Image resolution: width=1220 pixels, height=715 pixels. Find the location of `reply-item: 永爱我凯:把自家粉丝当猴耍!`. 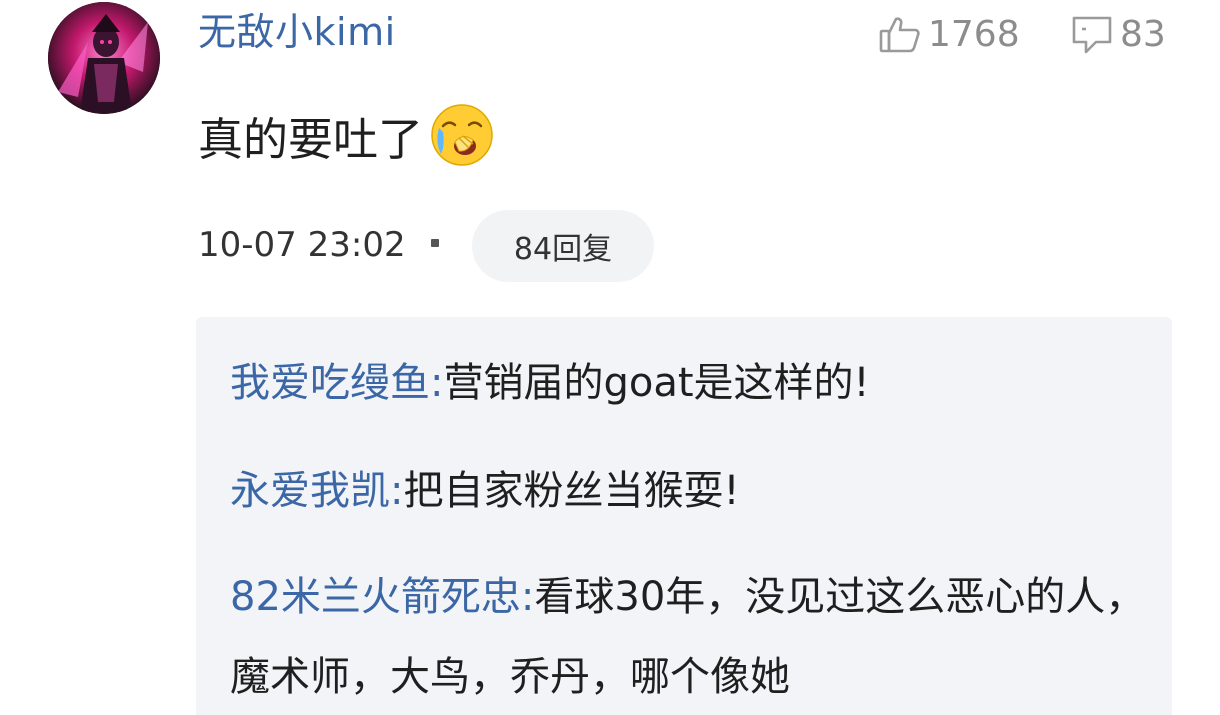

reply-item: 永爱我凯:把自家粉丝当猴耍! is located at coordinates (690, 491).